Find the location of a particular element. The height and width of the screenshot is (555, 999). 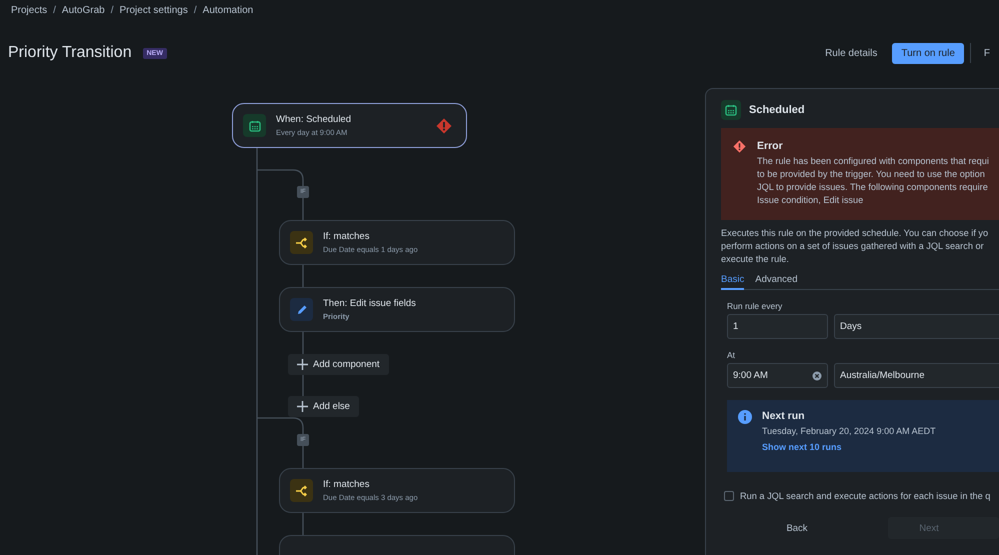

error-message-line: The rule has been configured with components that requi is located at coordinates (873, 161).